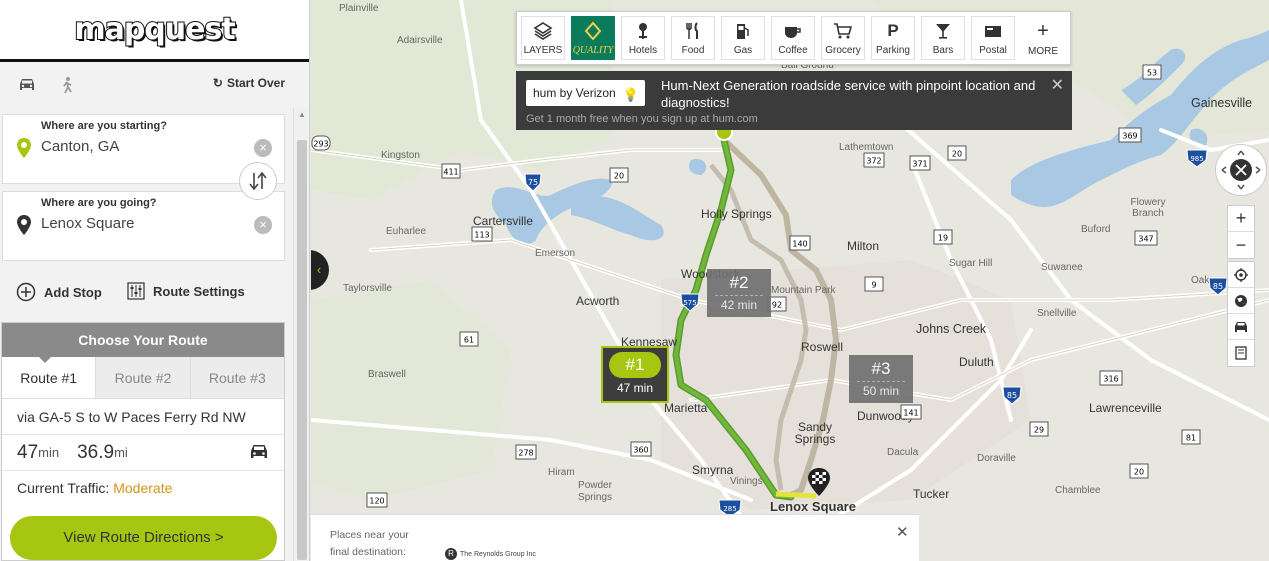 The height and width of the screenshot is (561, 1269). Describe the element at coordinates (154, 31) in the screenshot. I see `mapquest-logo: mapquest` at that location.